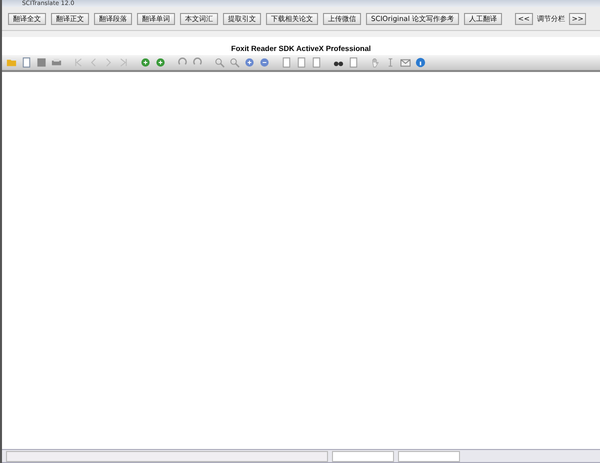 The height and width of the screenshot is (463, 600). What do you see at coordinates (123, 62) in the screenshot?
I see `last-page-icon` at bounding box center [123, 62].